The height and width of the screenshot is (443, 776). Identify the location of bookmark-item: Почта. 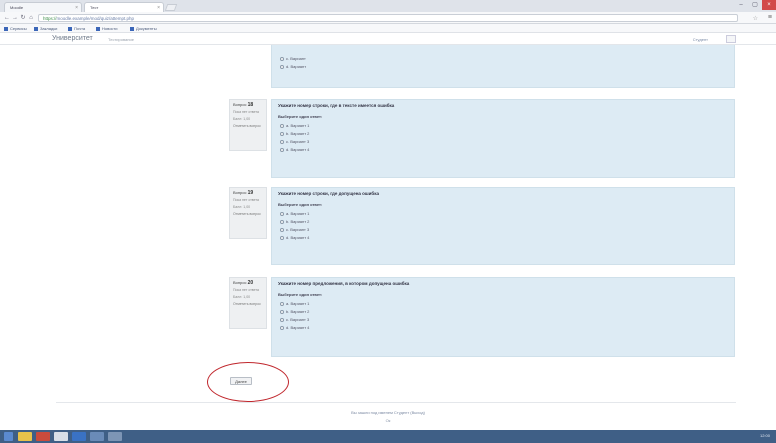
(76, 28).